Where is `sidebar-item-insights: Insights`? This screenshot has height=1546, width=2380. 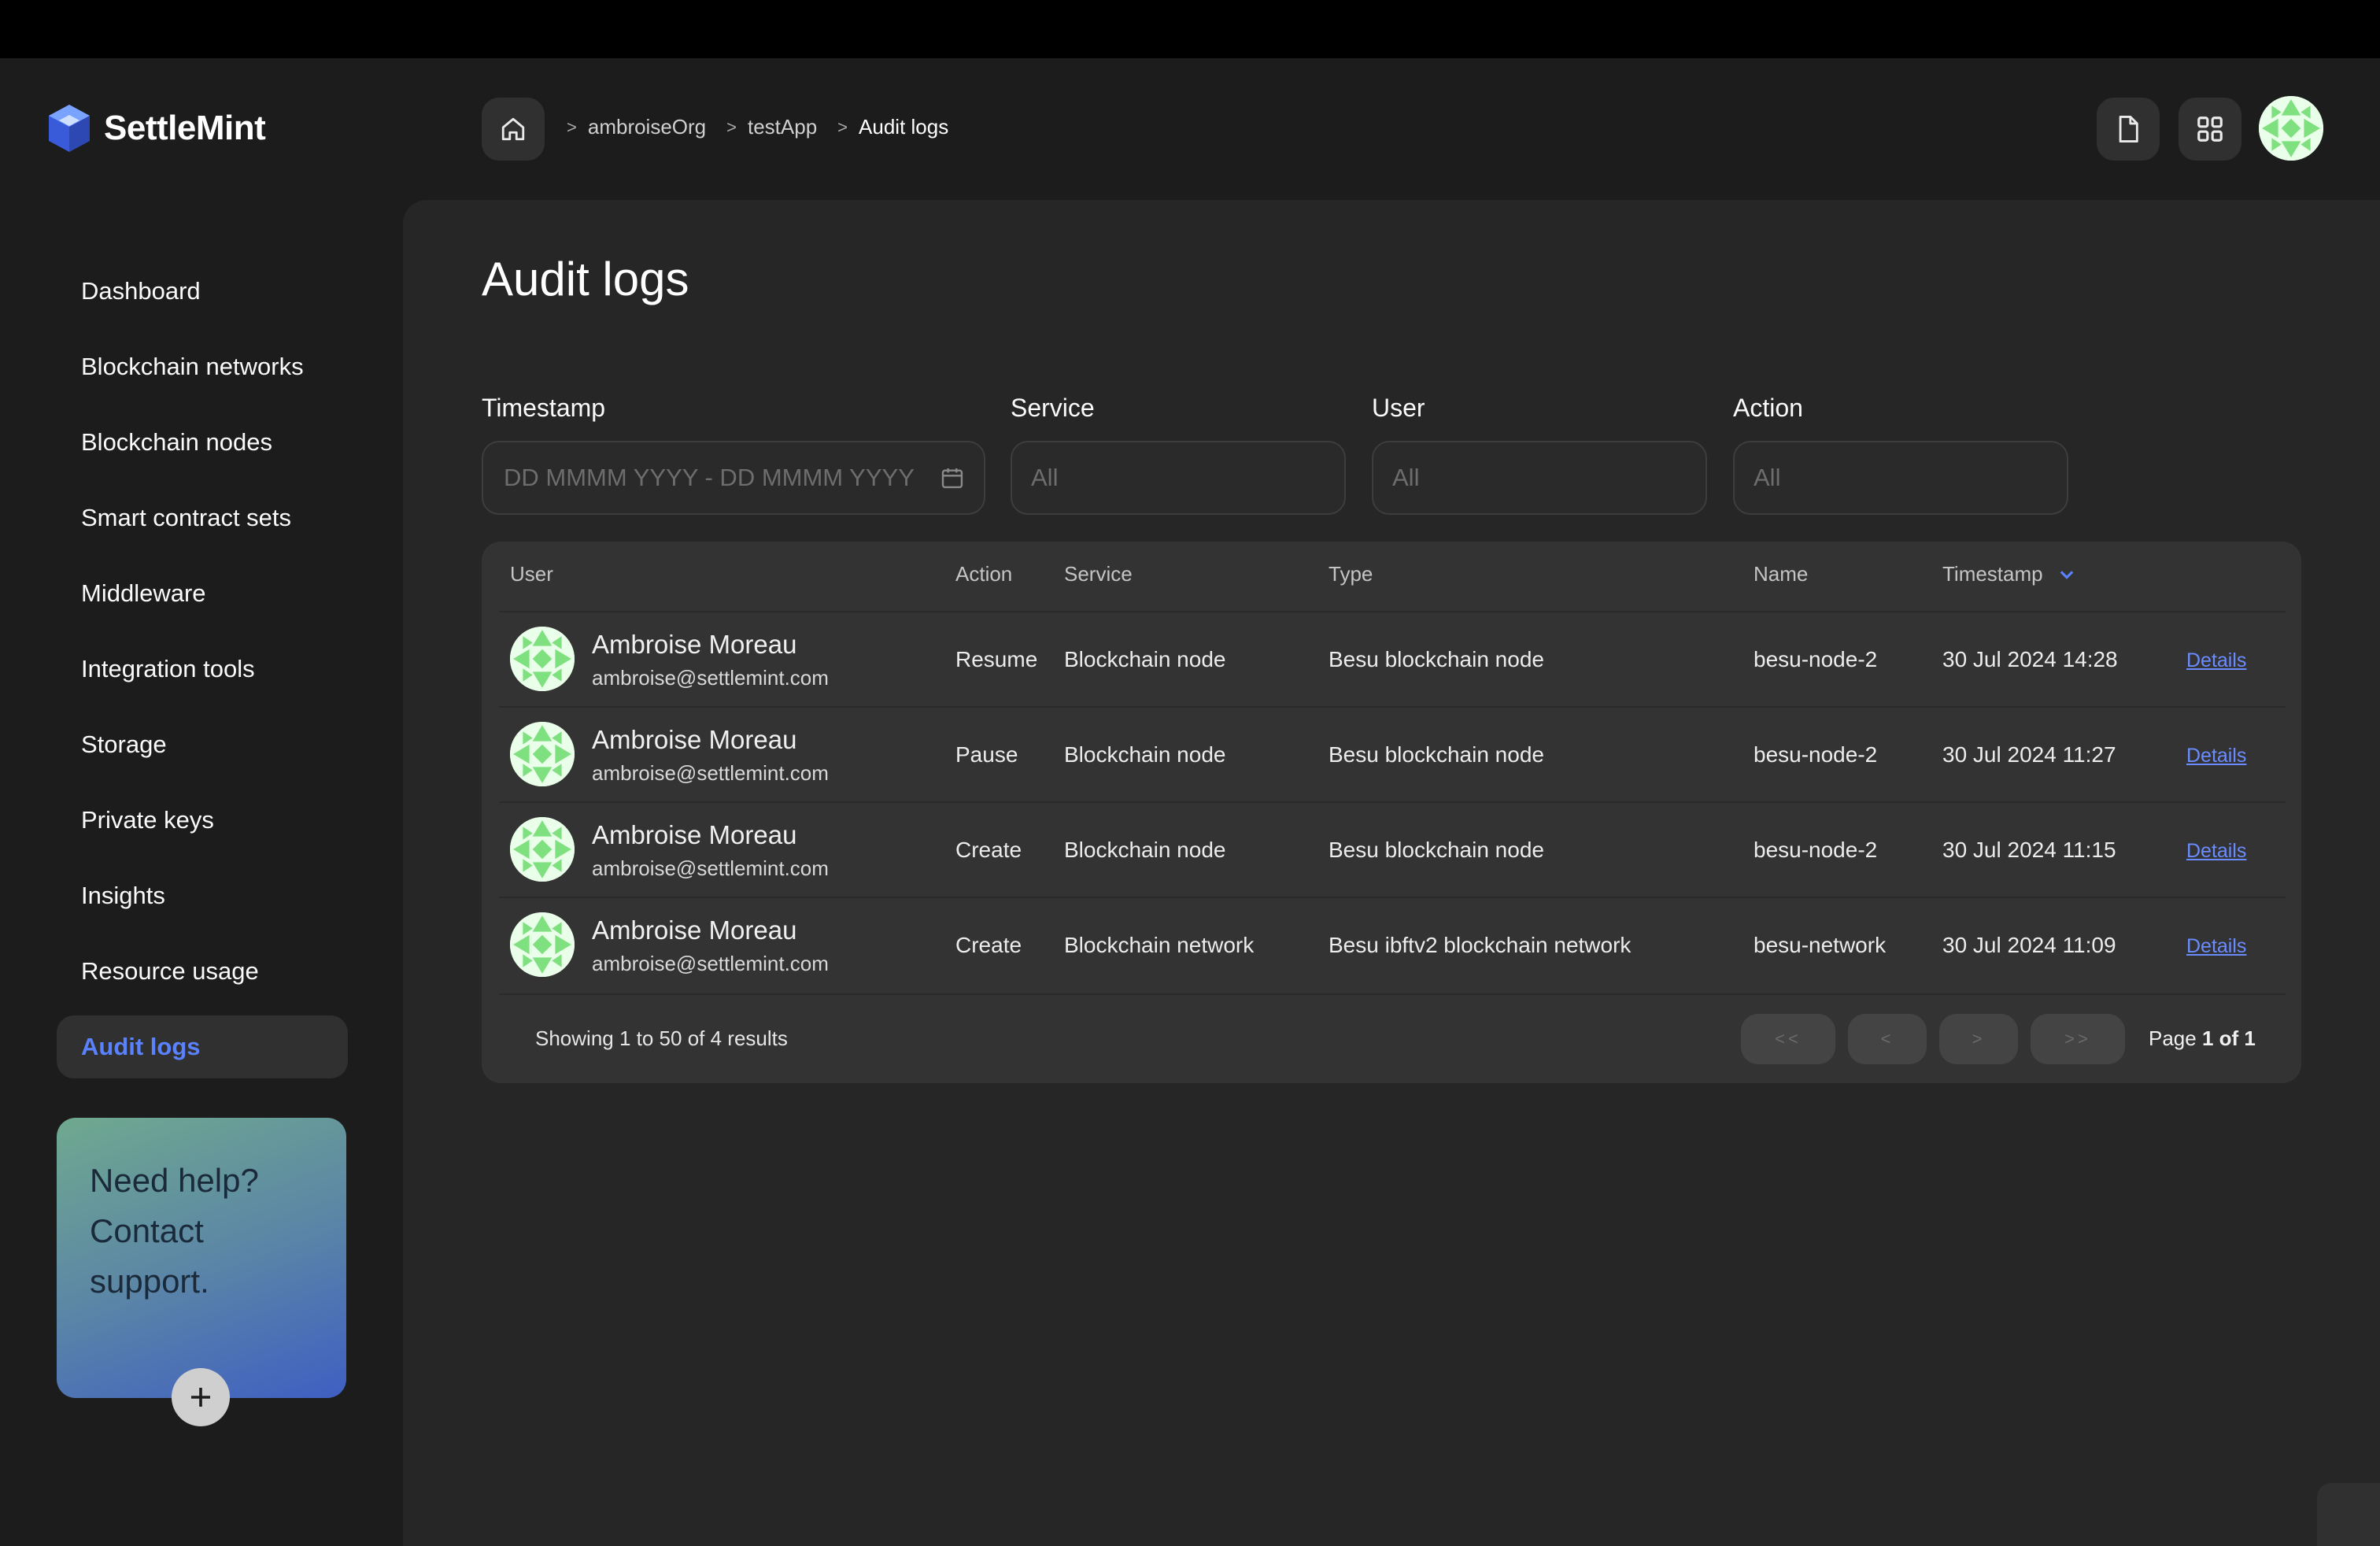 sidebar-item-insights: Insights is located at coordinates (202, 896).